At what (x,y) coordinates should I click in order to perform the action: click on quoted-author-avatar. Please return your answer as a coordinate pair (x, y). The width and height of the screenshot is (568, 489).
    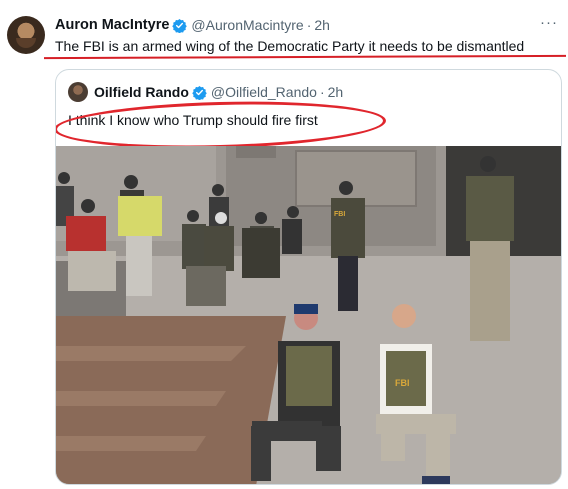
    Looking at the image, I should click on (78, 92).